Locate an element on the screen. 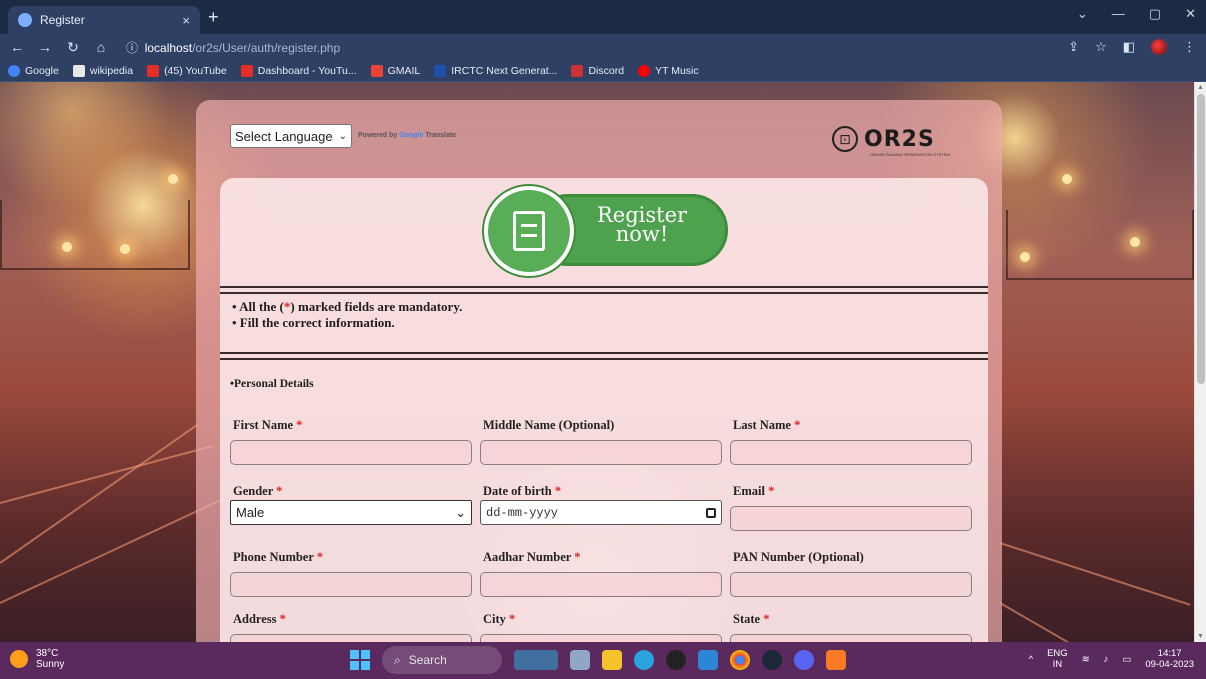  page-scrollbar: ▲ ▼ is located at coordinates (1200, 362).